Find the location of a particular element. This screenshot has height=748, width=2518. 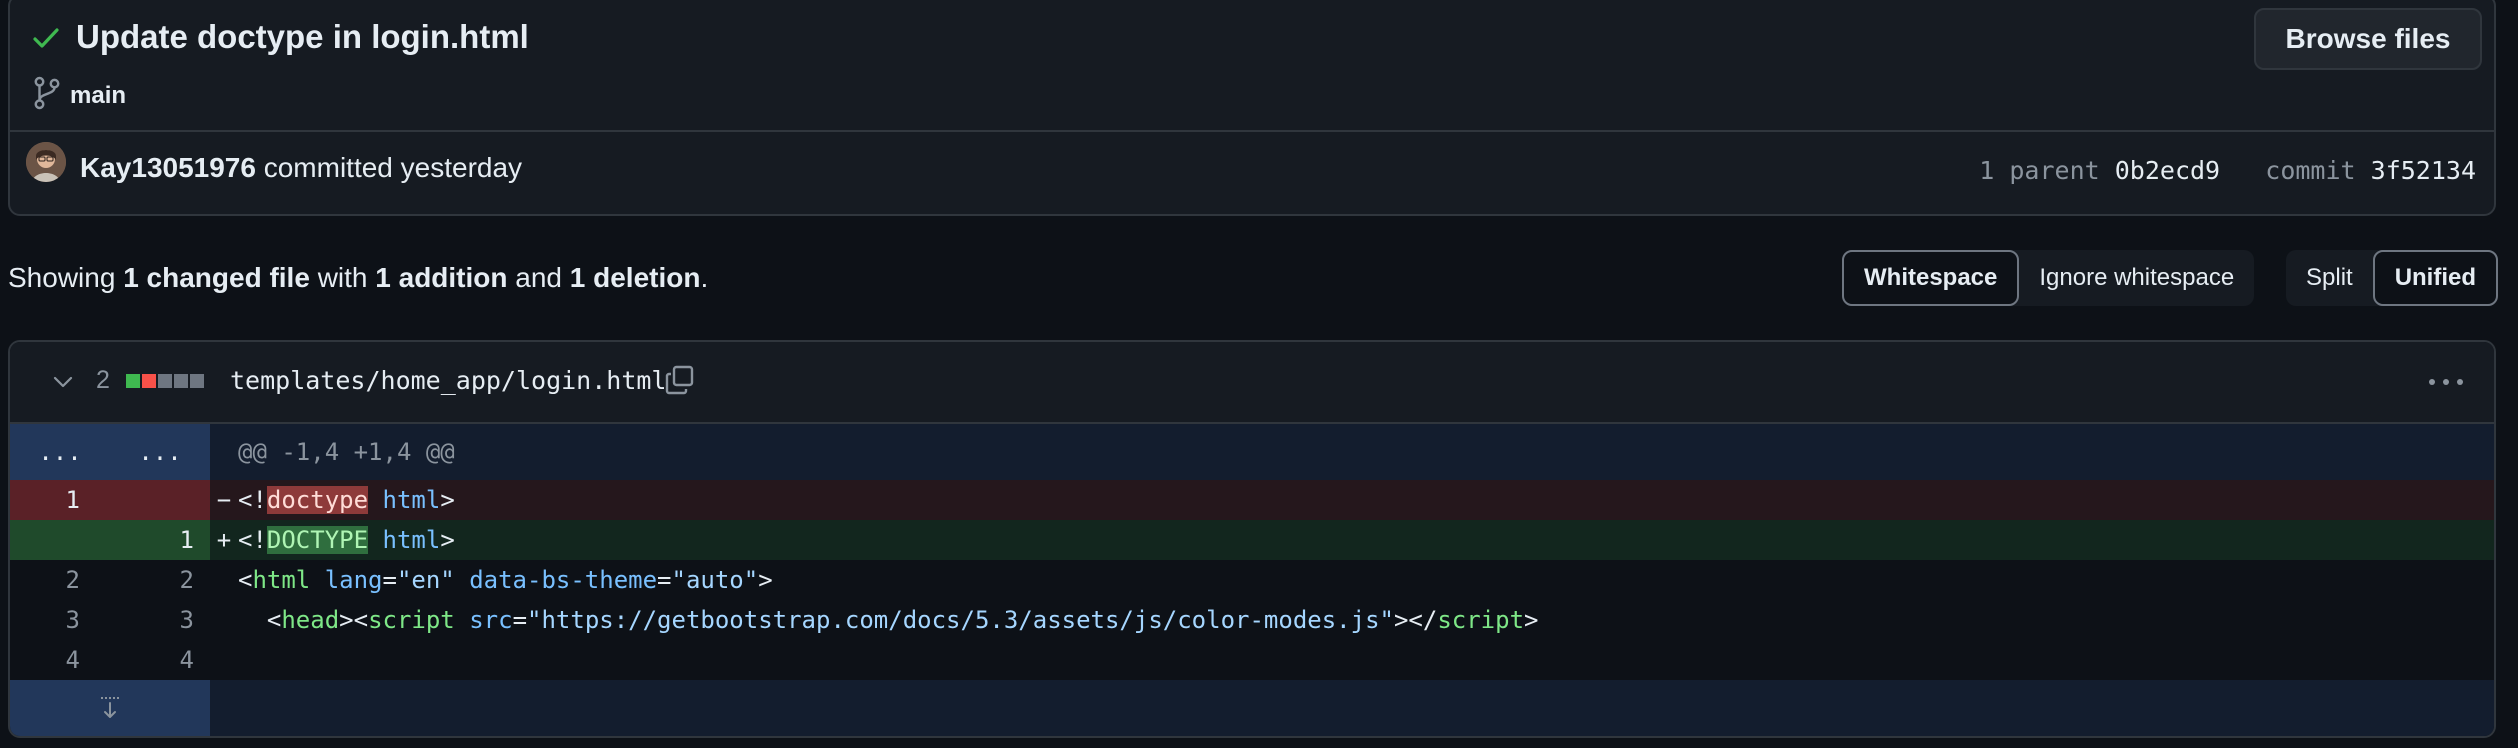

diff-line-deleted: 1 − <!doctype html> is located at coordinates (1252, 500).